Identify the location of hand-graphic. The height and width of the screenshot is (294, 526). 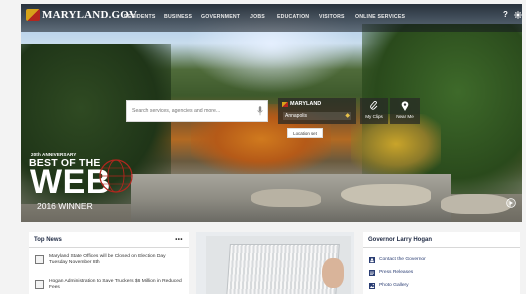
(333, 273).